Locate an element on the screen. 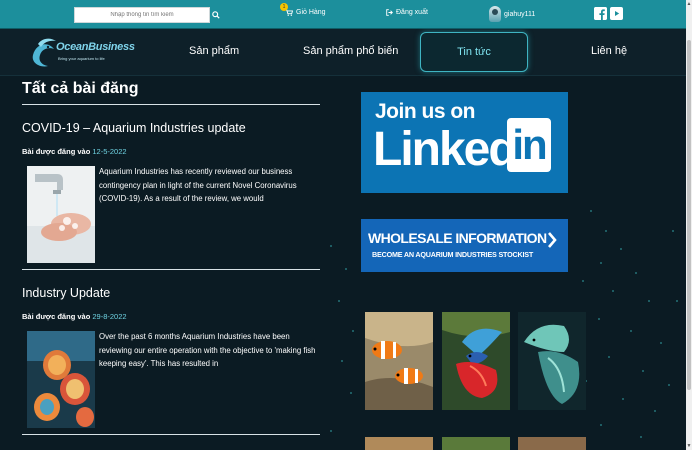 This screenshot has height=450, width=692. search-input is located at coordinates (142, 15).